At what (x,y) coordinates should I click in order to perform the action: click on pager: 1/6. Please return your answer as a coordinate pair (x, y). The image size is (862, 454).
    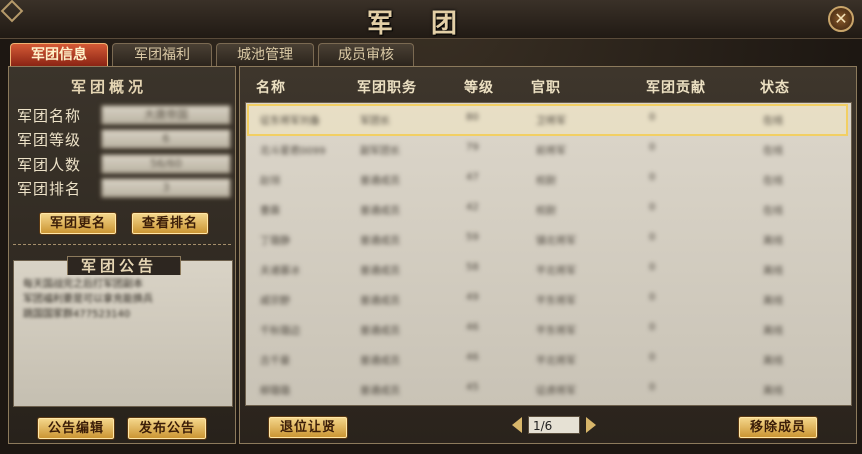
    Looking at the image, I should click on (555, 426).